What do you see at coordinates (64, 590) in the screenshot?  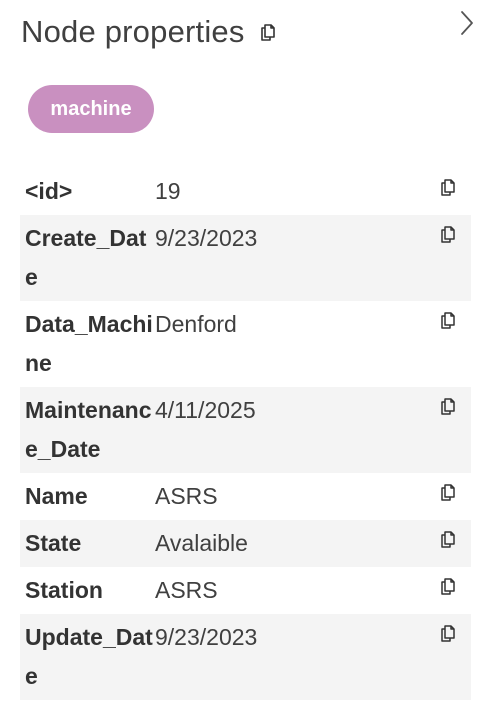 I see `property-key: Station` at bounding box center [64, 590].